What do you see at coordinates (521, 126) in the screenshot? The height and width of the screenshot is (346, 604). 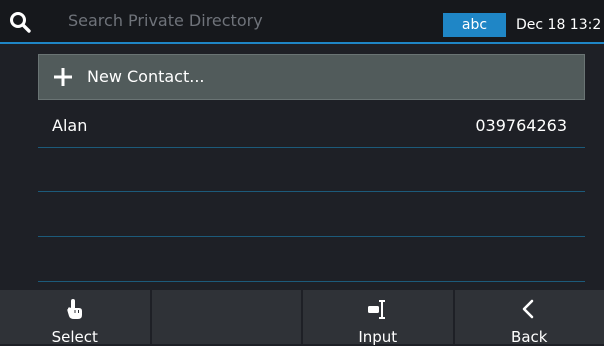 I see `contact-number: 039764263` at bounding box center [521, 126].